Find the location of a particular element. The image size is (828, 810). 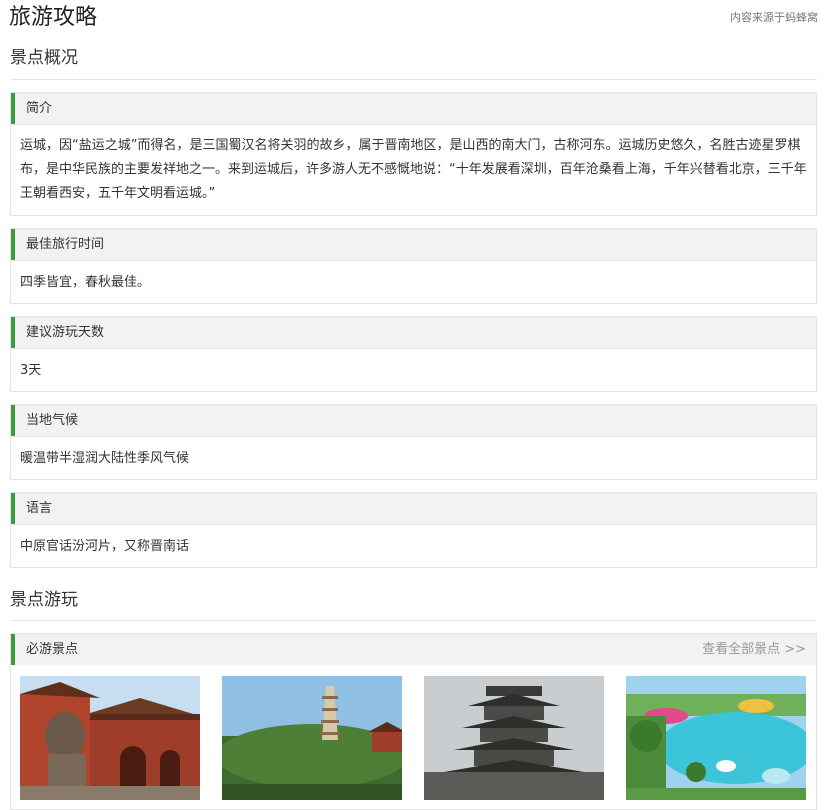

language-card: 语言 中原官话汾河片，又称晋南话 is located at coordinates (413, 530).